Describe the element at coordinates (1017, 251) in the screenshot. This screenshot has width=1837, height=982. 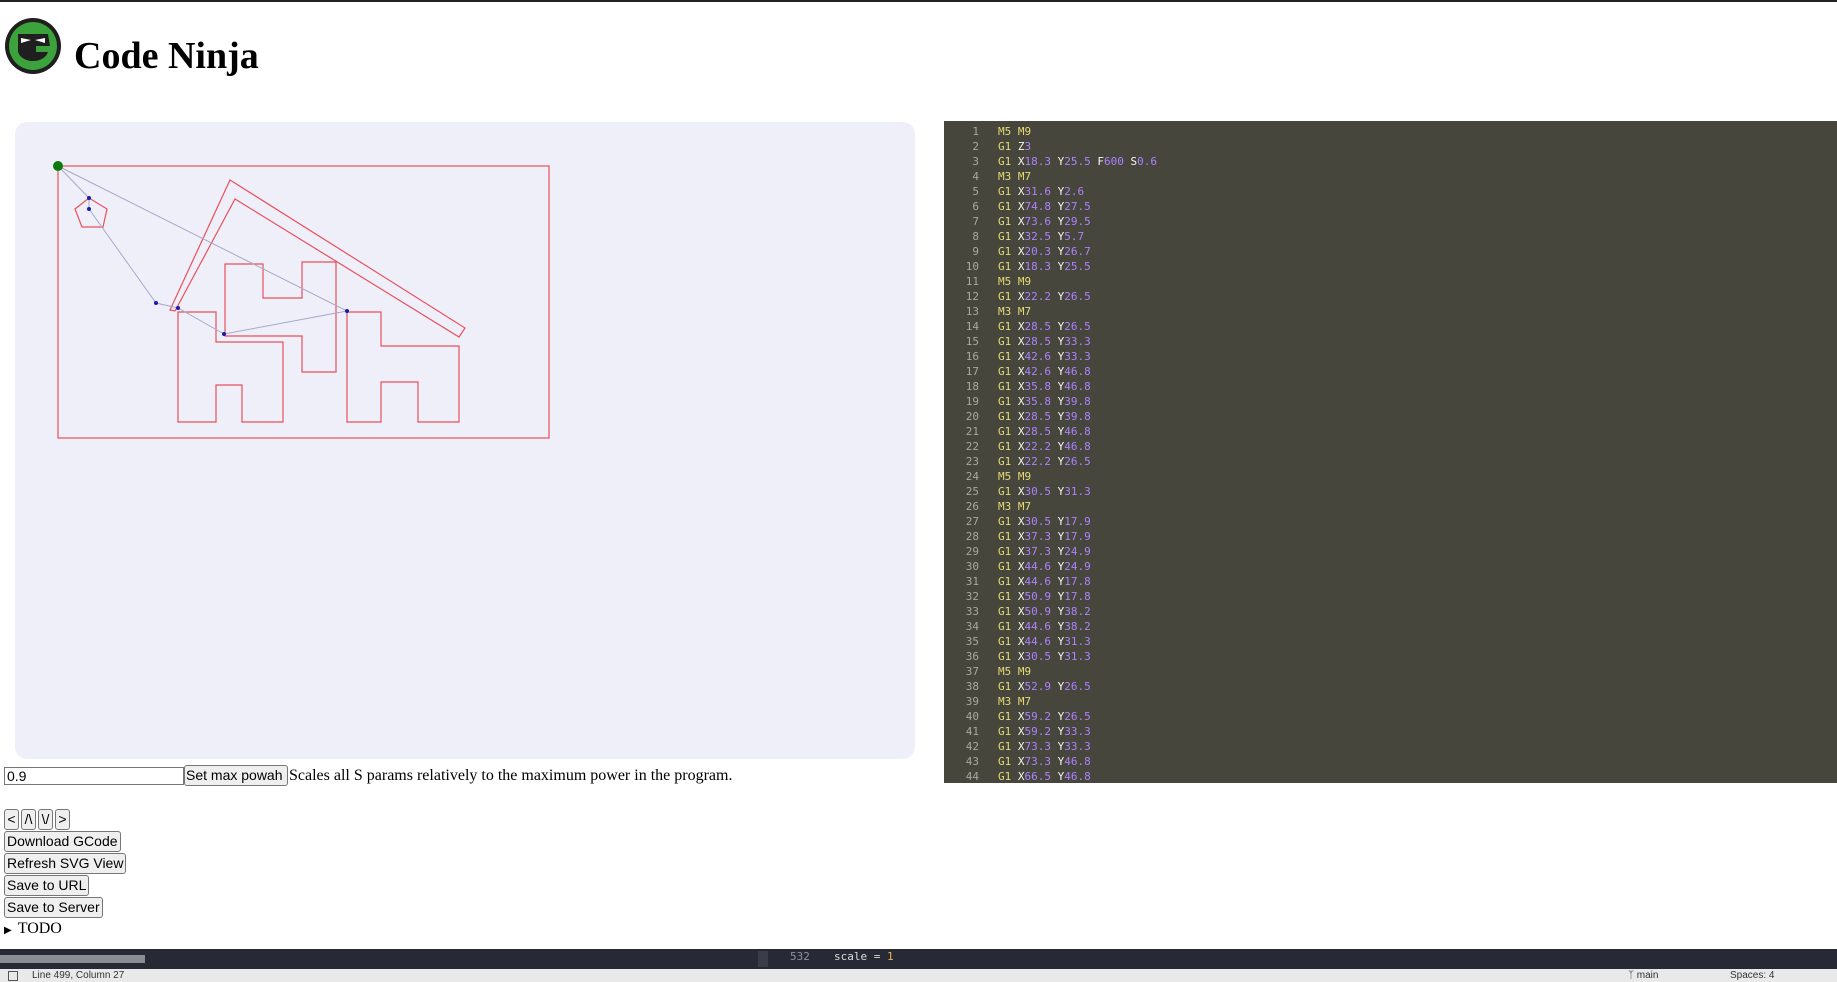
I see `code-line: 9 G1 X20.3 Y26.7` at that location.